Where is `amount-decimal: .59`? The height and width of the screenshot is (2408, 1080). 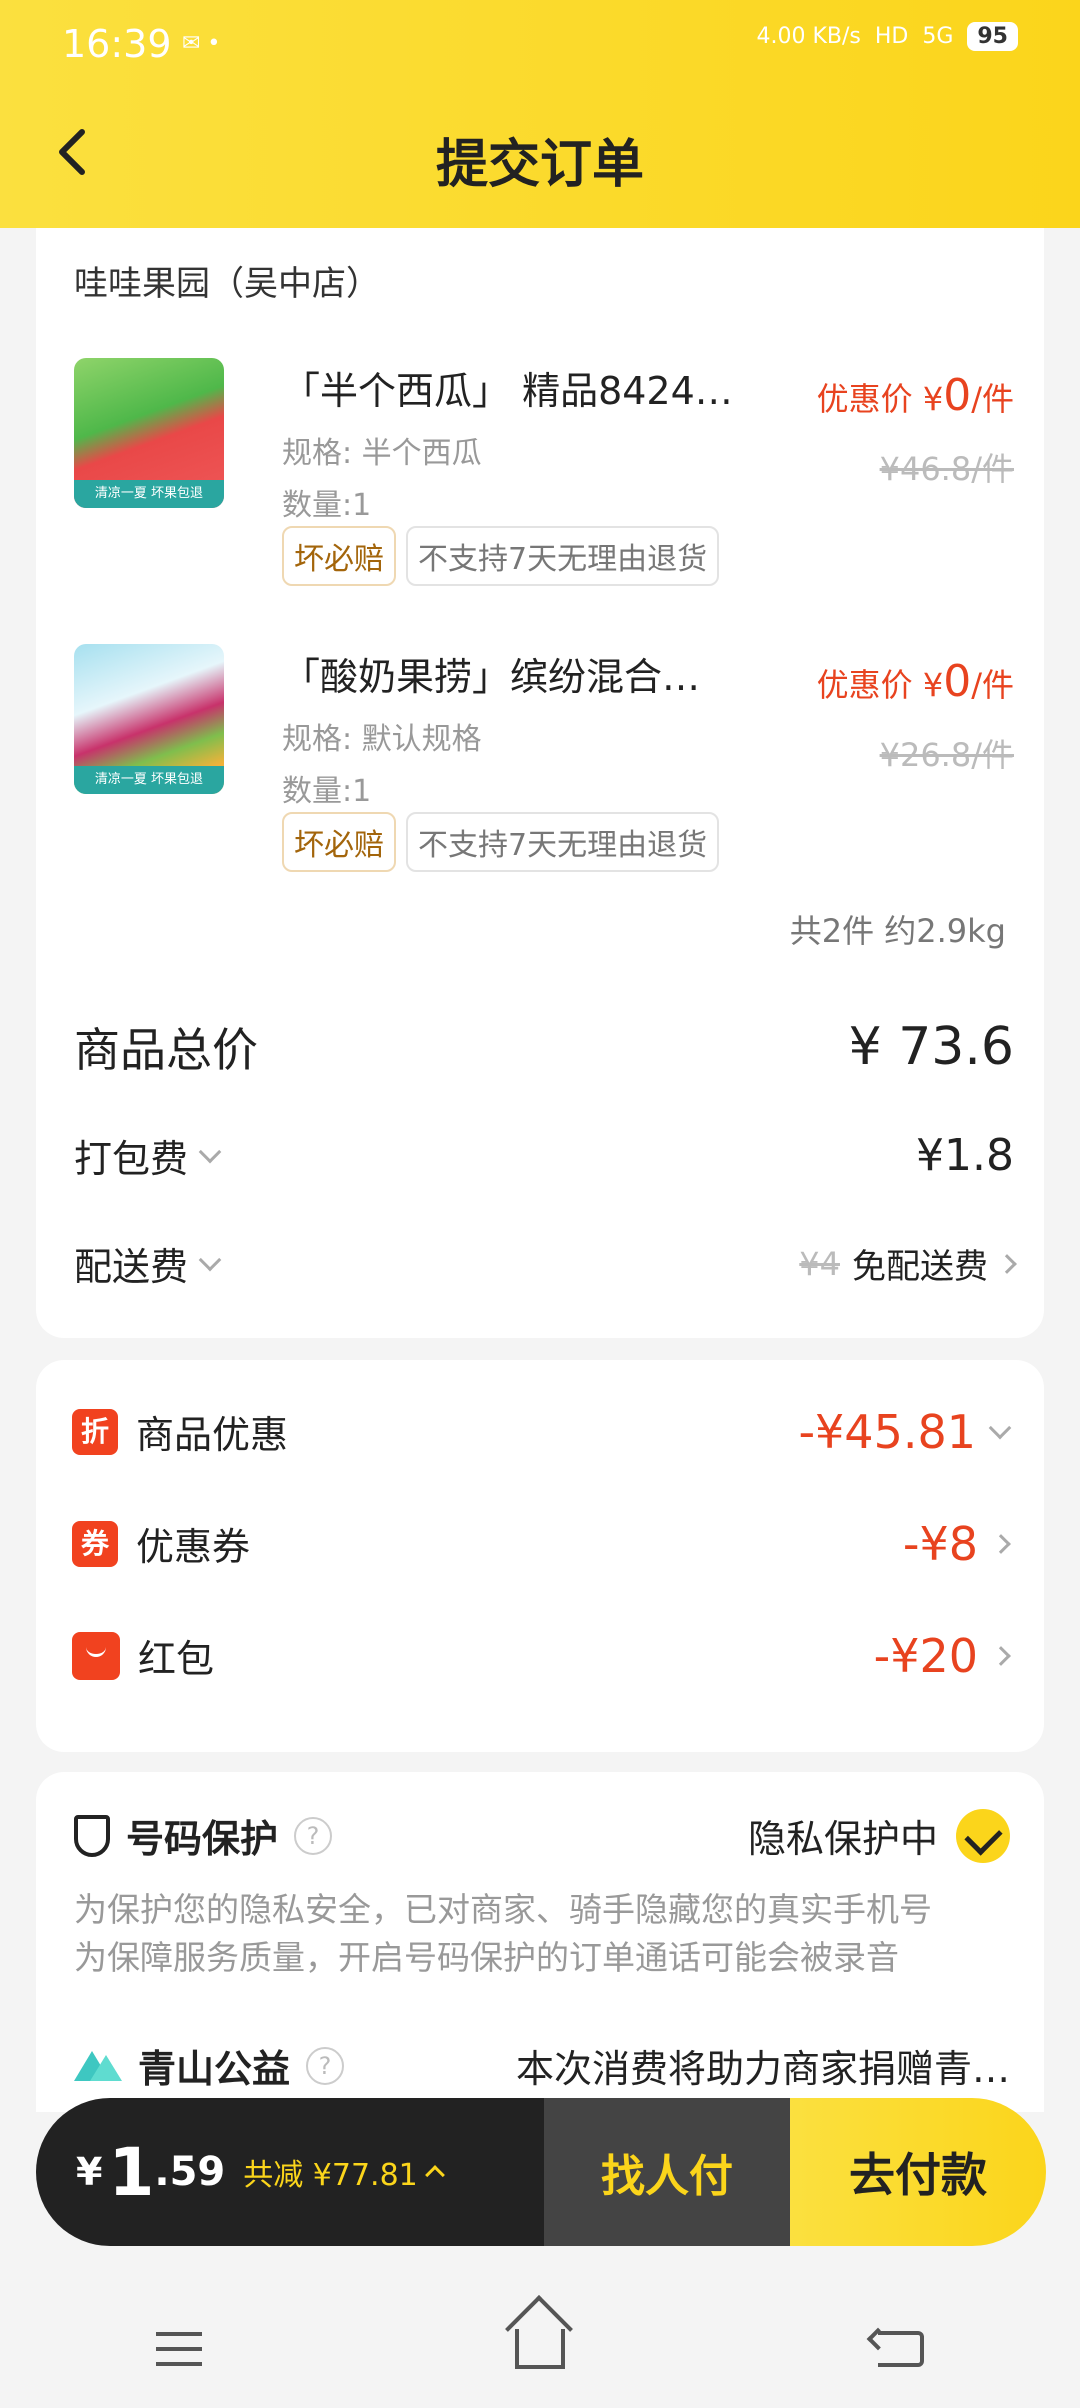
amount-decimal: .59 is located at coordinates (190, 2172).